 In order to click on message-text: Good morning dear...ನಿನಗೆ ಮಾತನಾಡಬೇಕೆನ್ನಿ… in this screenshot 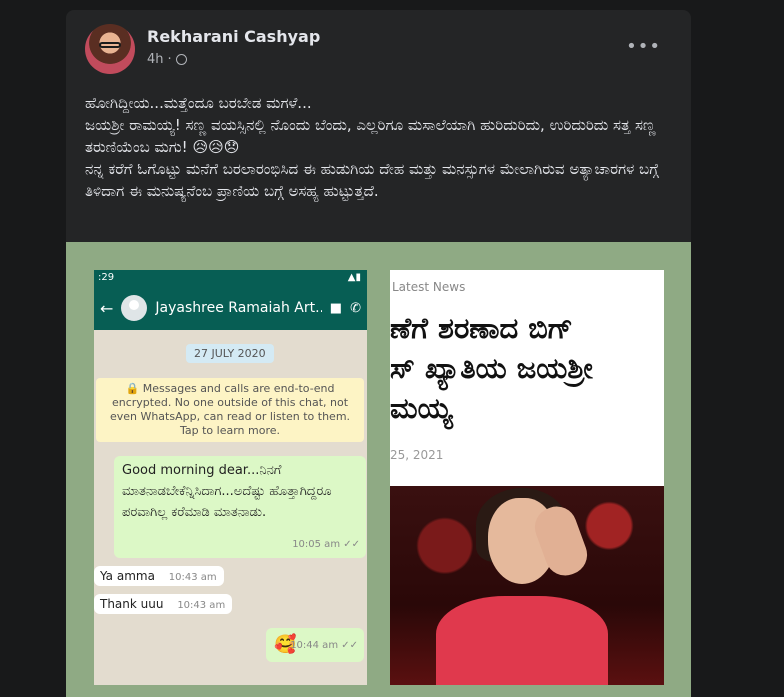, I will do `click(227, 491)`.